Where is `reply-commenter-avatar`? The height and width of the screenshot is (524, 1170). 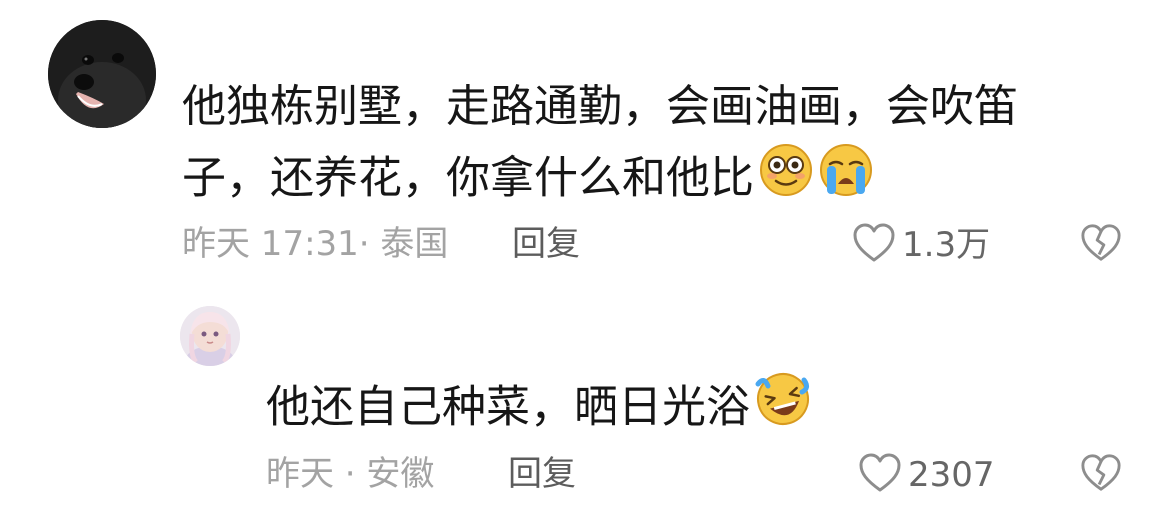
reply-commenter-avatar is located at coordinates (210, 336).